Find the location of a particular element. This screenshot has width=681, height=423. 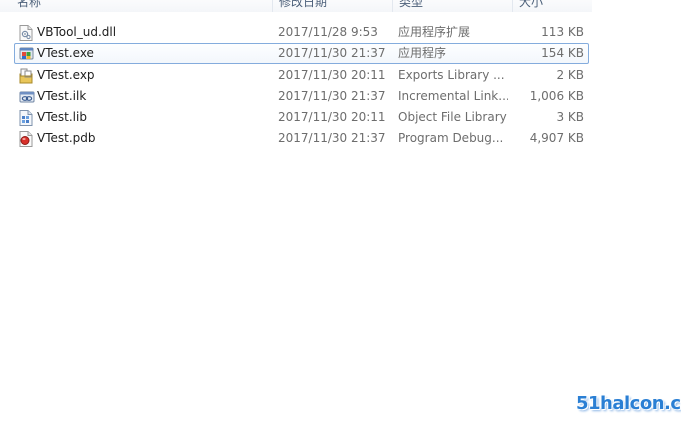

file-type: 应用程序 is located at coordinates (422, 53).